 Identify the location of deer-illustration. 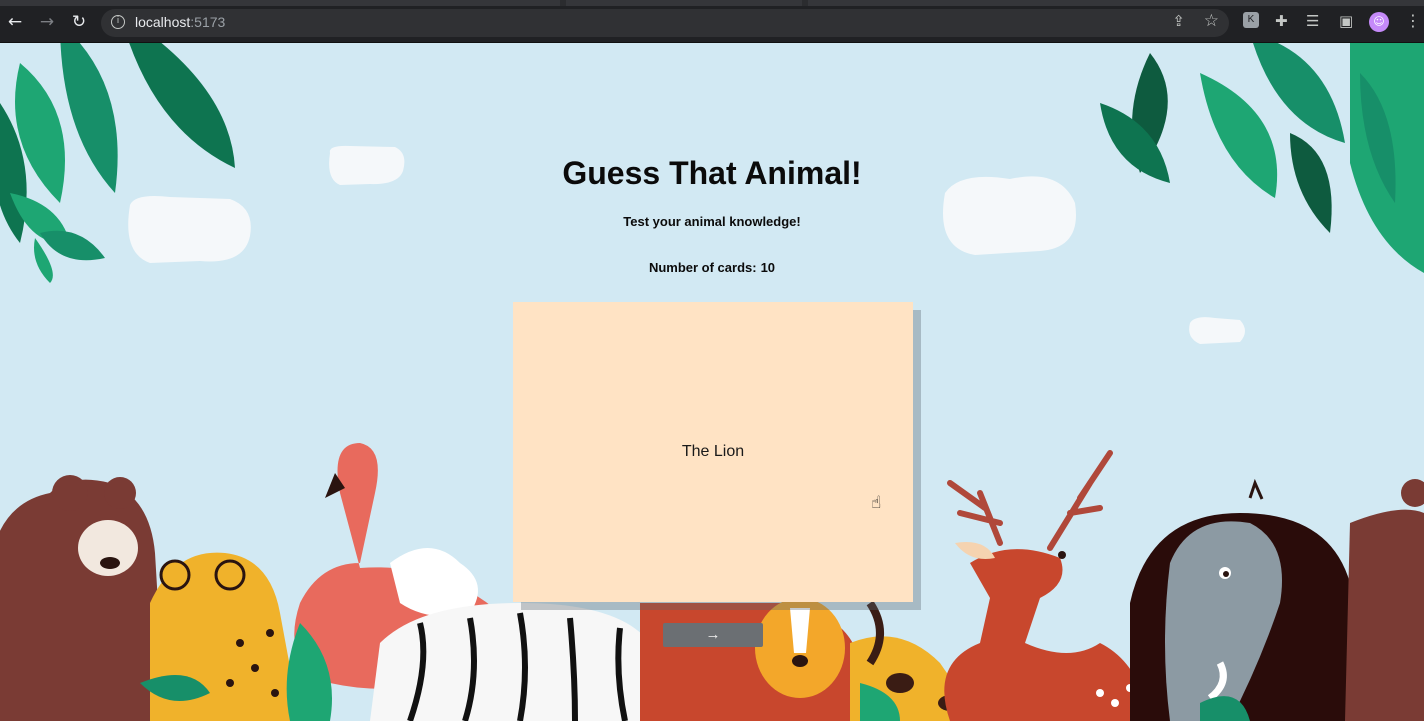
(1047, 585).